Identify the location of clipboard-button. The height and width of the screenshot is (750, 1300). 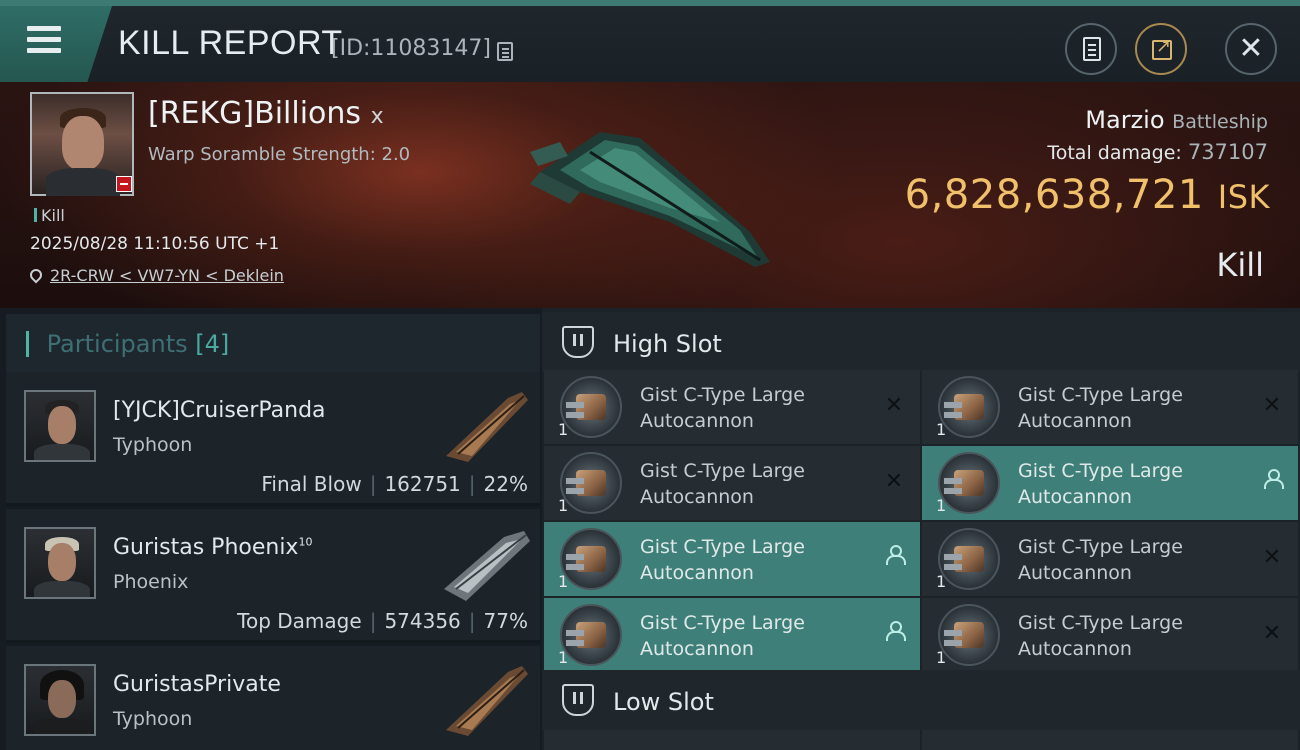
(1091, 49).